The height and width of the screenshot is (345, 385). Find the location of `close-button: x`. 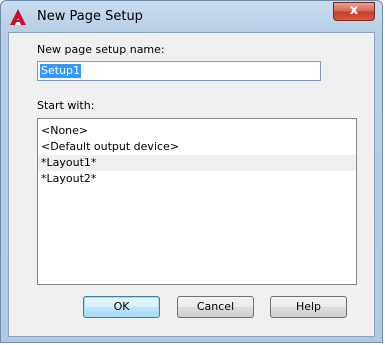

close-button: x is located at coordinates (354, 11).